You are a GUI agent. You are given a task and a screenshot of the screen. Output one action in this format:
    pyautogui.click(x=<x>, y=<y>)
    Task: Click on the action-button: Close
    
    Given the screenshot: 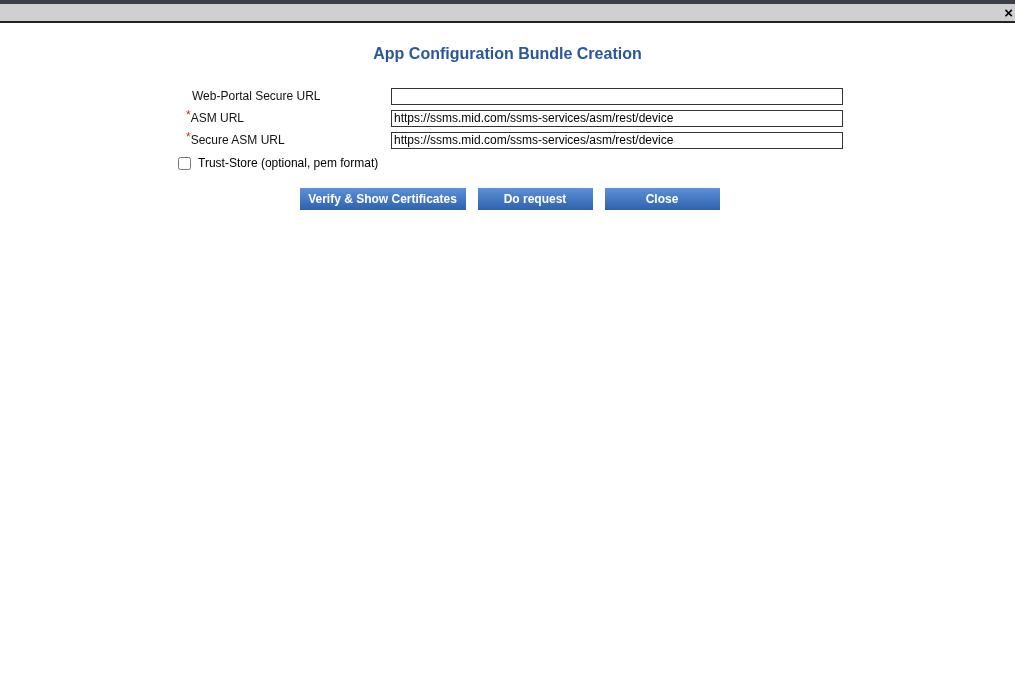 What is the action you would take?
    pyautogui.click(x=662, y=199)
    